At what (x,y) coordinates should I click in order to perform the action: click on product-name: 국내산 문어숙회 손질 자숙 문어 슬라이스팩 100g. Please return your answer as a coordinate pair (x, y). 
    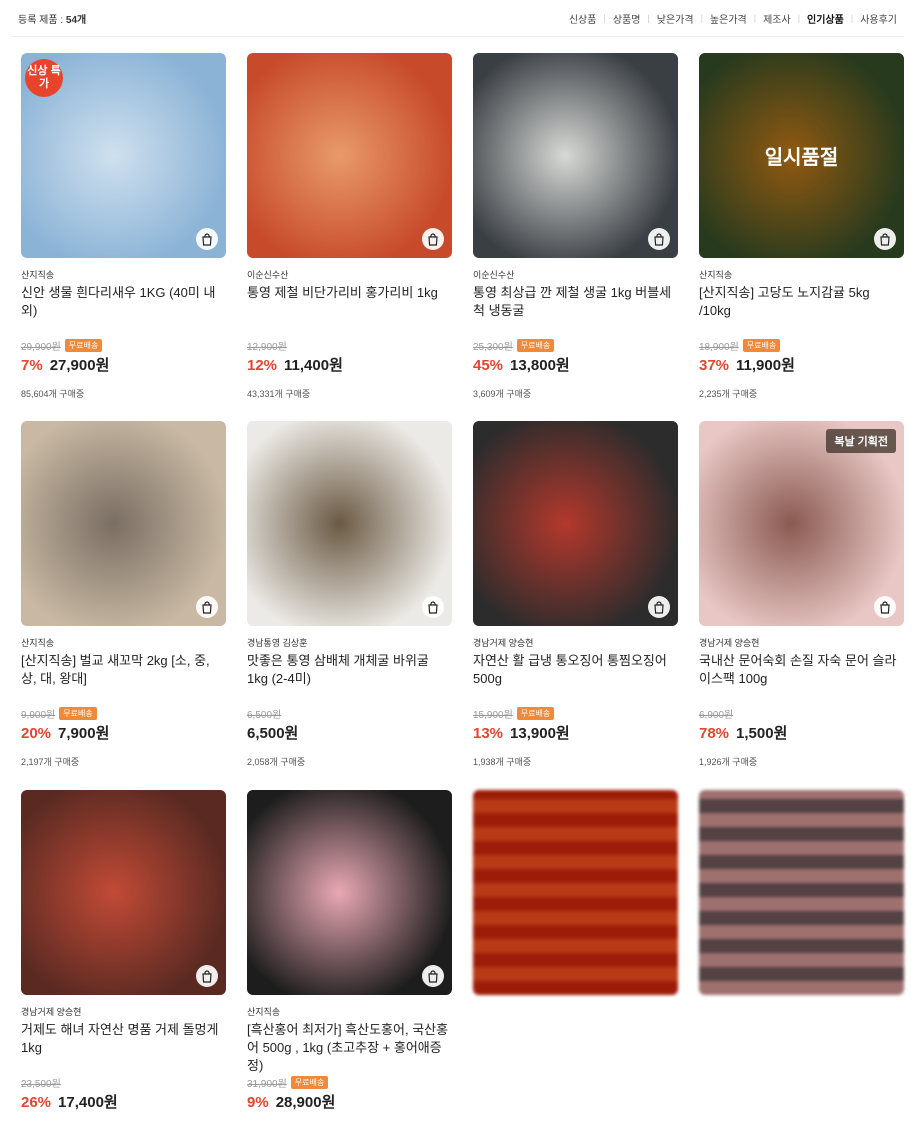
    Looking at the image, I should click on (801, 679).